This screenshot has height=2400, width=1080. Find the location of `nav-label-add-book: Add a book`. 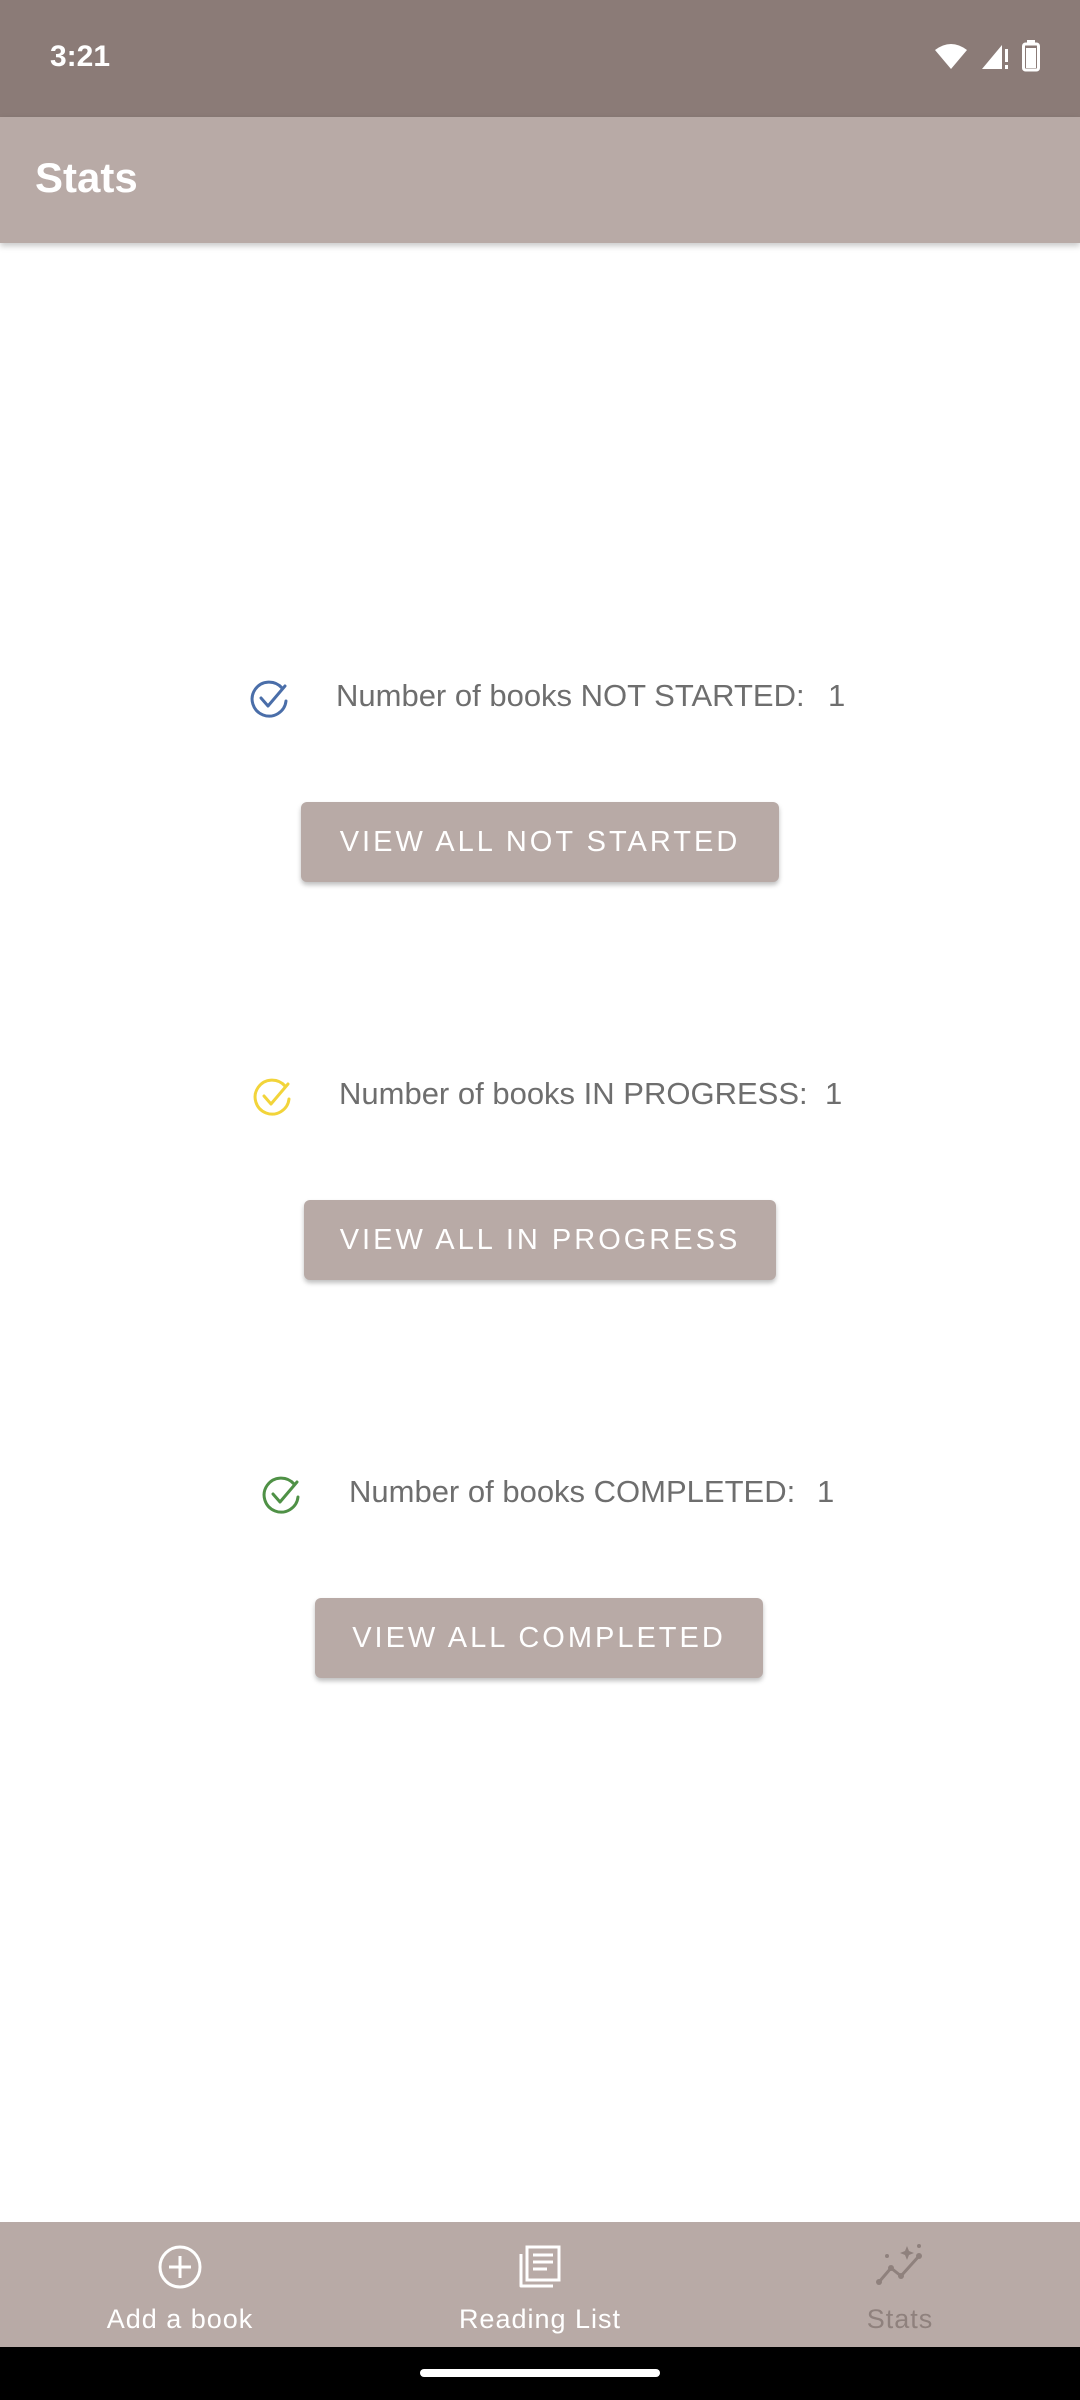

nav-label-add-book: Add a book is located at coordinates (180, 2319).